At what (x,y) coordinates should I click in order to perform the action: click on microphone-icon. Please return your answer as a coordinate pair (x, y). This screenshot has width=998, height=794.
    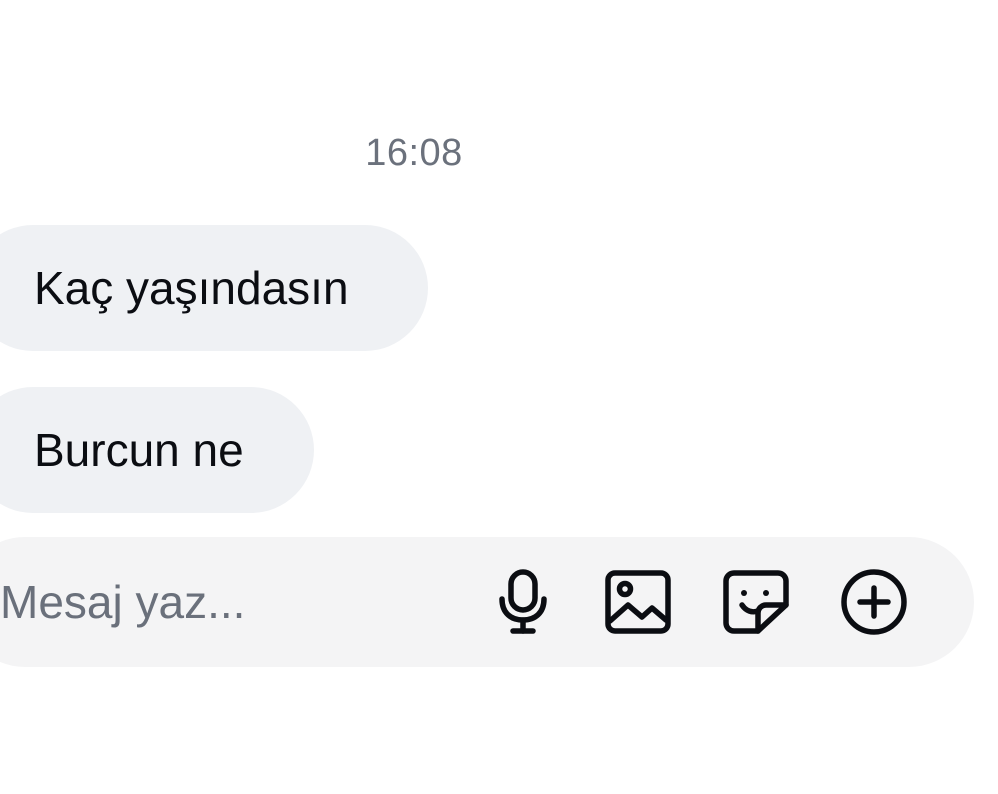
    Looking at the image, I should click on (523, 601).